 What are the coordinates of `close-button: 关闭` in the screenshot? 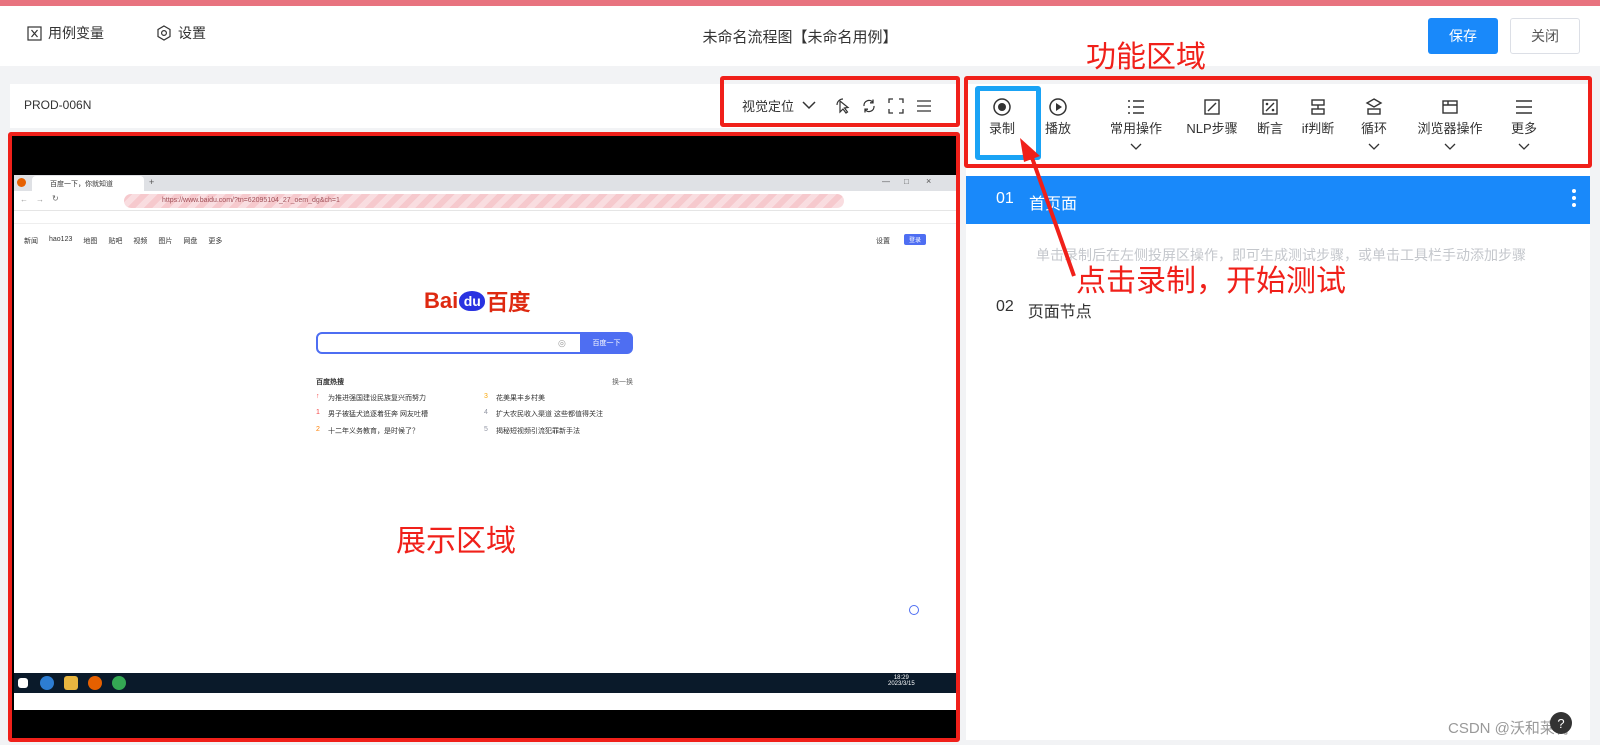 It's located at (1545, 36).